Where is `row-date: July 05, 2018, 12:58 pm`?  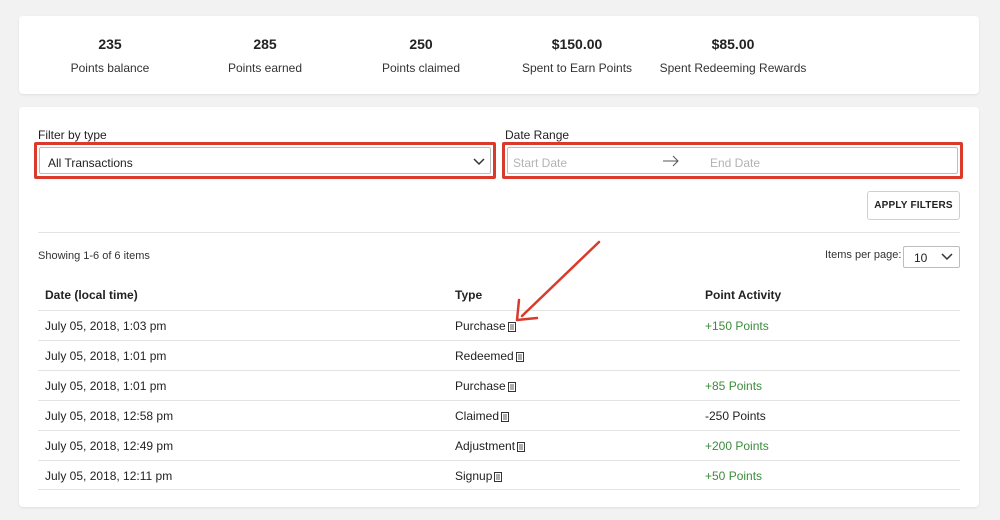
row-date: July 05, 2018, 12:58 pm is located at coordinates (109, 416).